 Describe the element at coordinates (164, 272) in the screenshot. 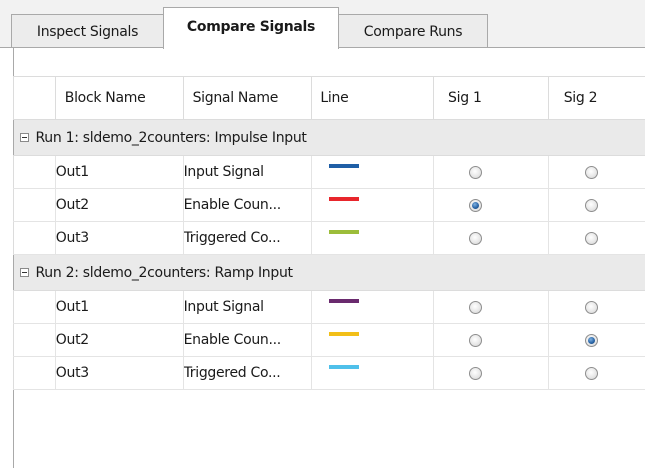

I see `run-group-label: Run 2: sldemo_2counters: Ramp Input` at that location.